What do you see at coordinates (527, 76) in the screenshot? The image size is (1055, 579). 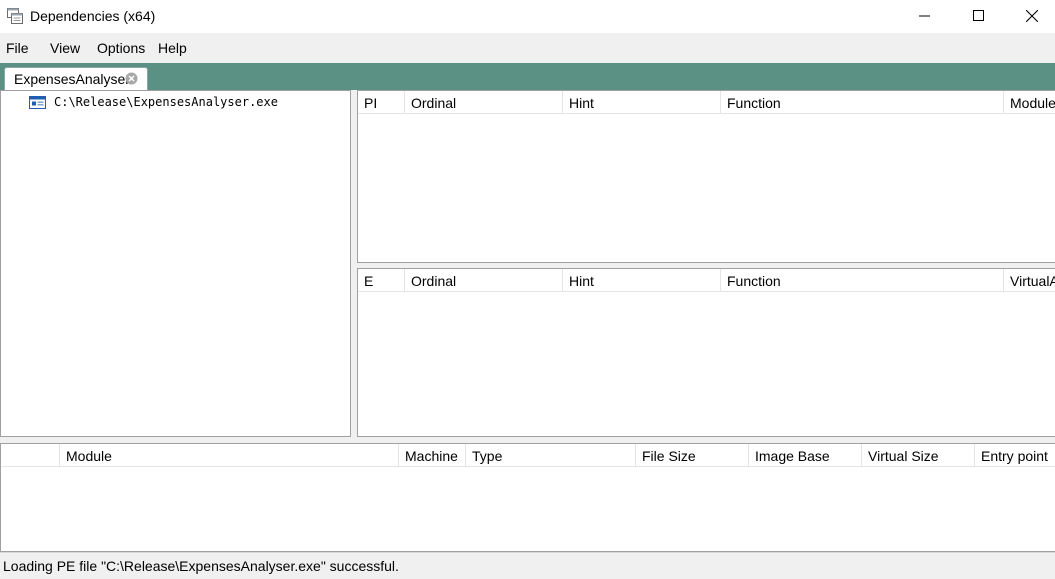 I see `document-tab-strip: ExpensesAnalyser` at bounding box center [527, 76].